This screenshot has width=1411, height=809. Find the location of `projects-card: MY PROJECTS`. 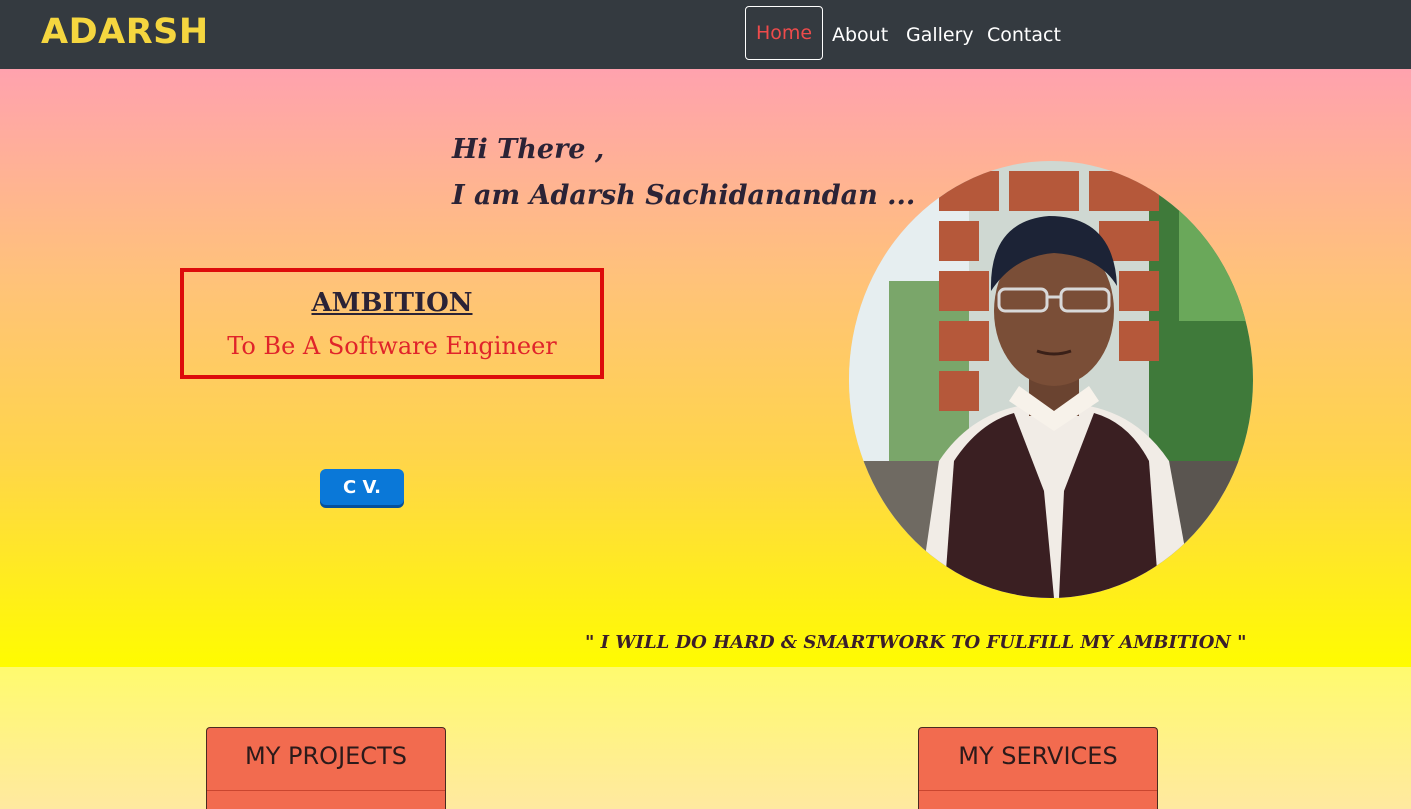

projects-card: MY PROJECTS is located at coordinates (326, 768).